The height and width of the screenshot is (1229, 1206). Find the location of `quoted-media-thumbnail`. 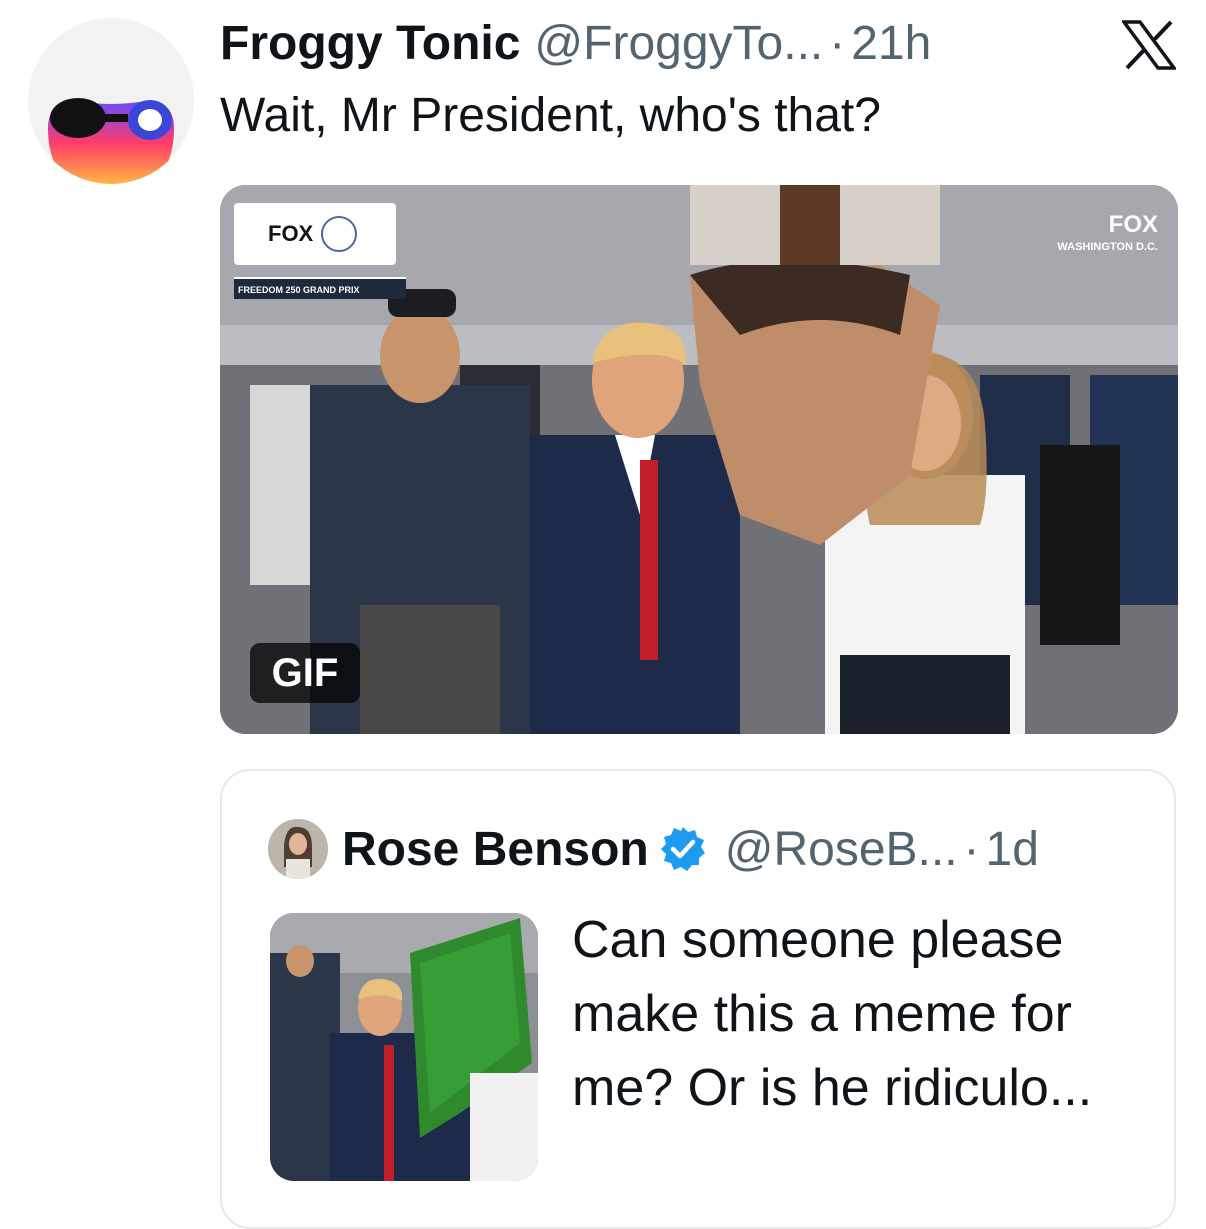

quoted-media-thumbnail is located at coordinates (404, 1047).